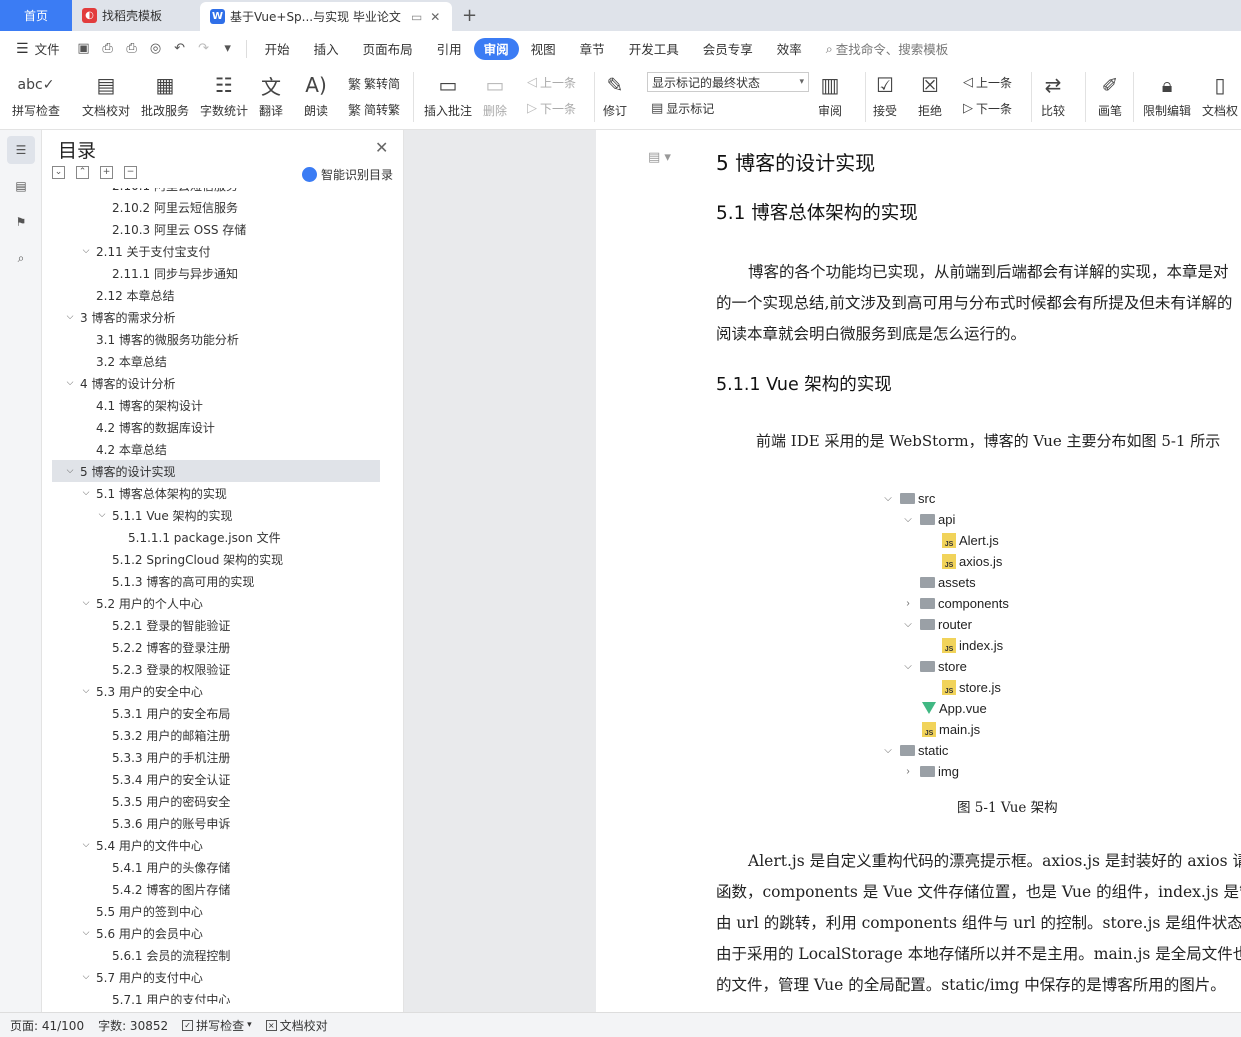 The image size is (1241, 1037). What do you see at coordinates (543, 49) in the screenshot?
I see `menu-view: 视图` at bounding box center [543, 49].